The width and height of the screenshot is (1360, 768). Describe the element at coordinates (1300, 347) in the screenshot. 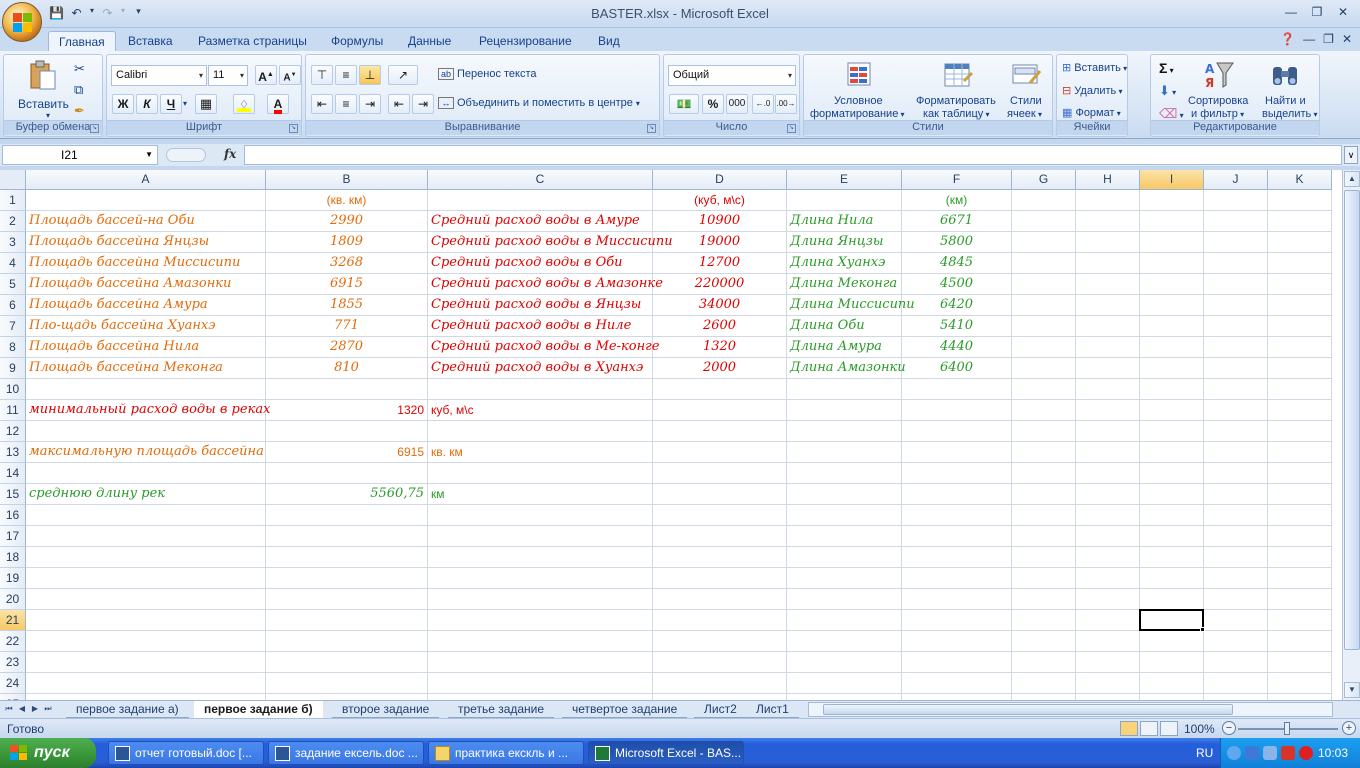

I see `cell-k8` at that location.